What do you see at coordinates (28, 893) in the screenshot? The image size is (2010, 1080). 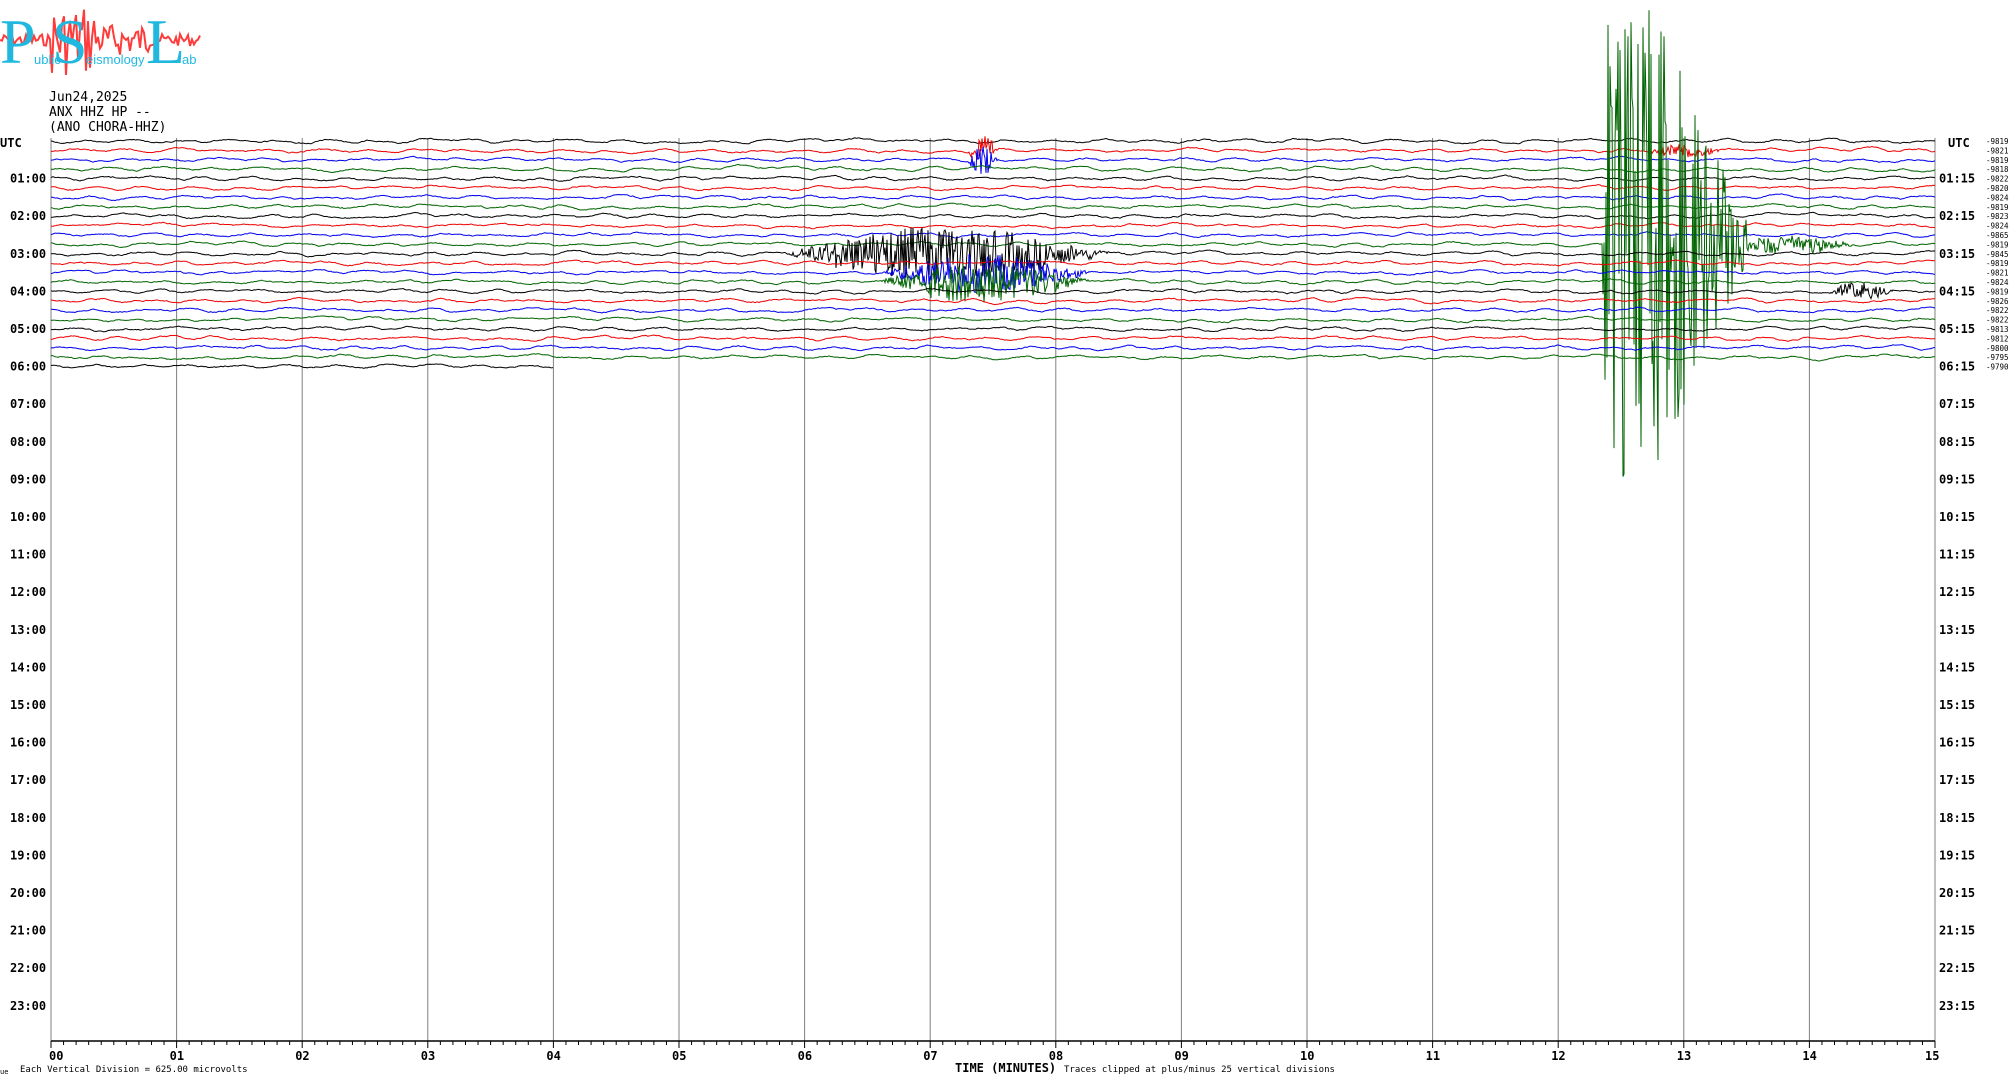 I see `hour-label-left: 20:00` at bounding box center [28, 893].